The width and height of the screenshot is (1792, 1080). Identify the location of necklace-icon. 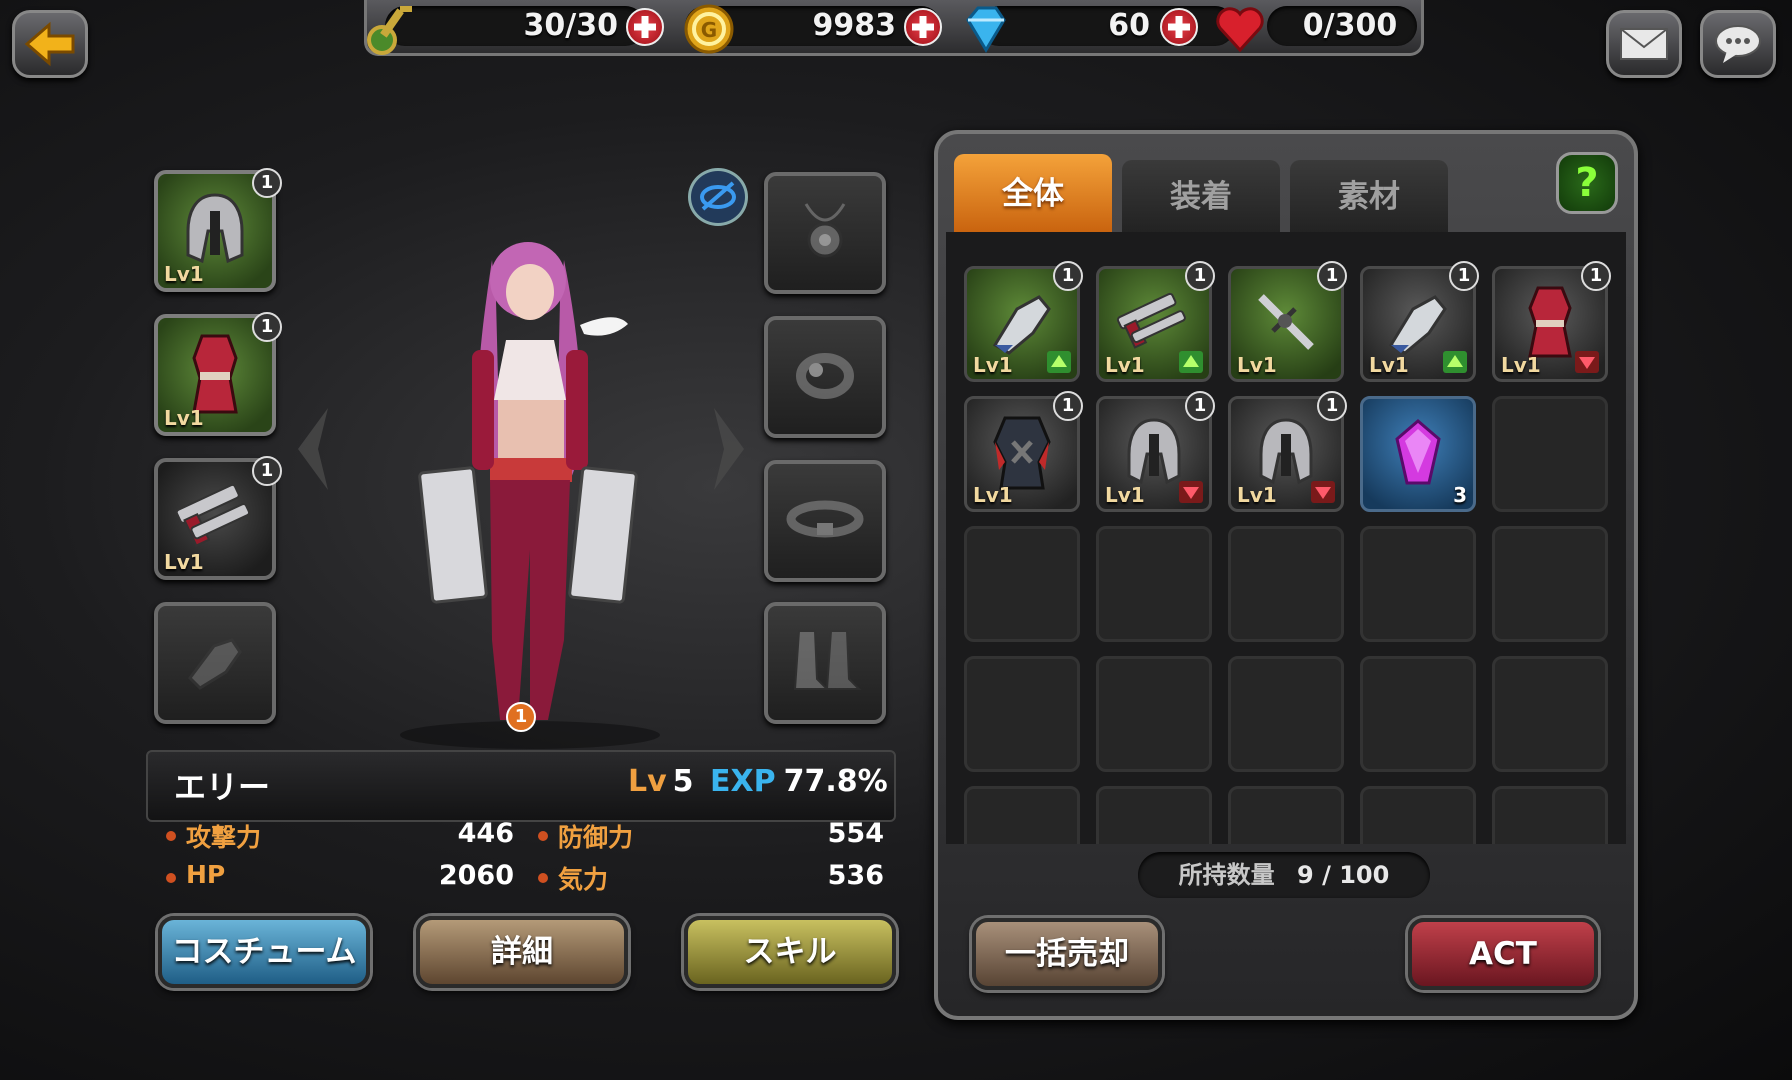
(825, 230).